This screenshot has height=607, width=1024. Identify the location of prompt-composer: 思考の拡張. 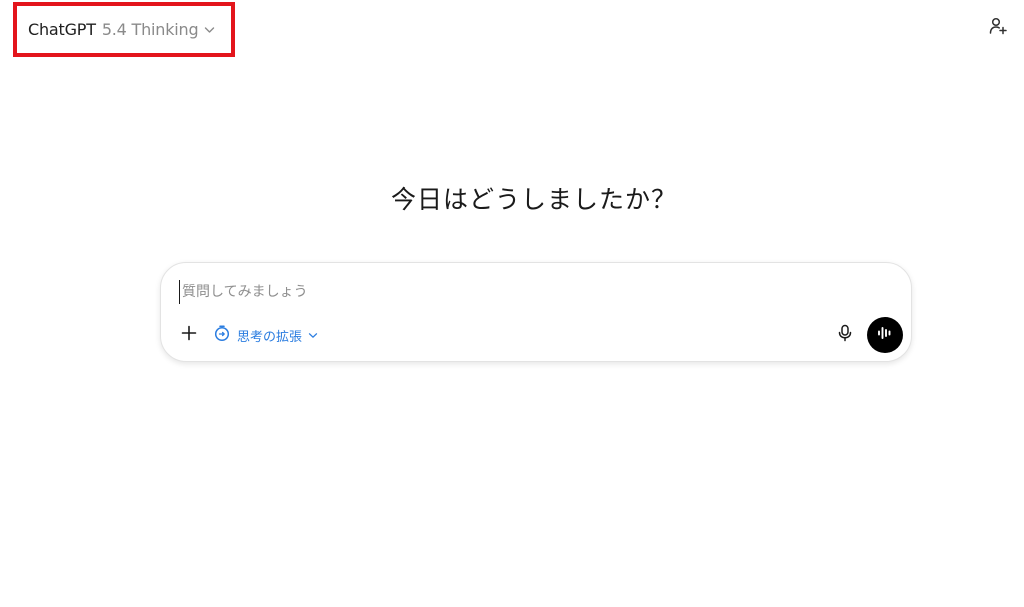
(536, 312).